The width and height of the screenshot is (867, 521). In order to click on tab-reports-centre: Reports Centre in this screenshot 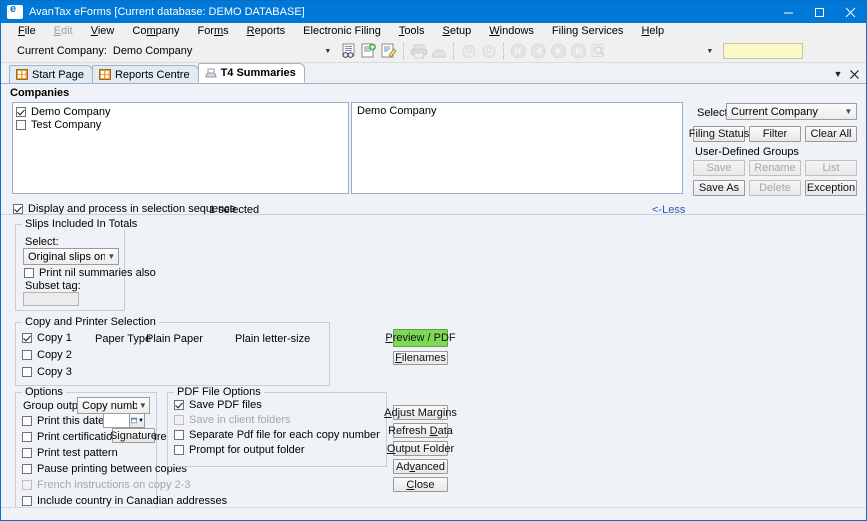, I will do `click(145, 74)`.